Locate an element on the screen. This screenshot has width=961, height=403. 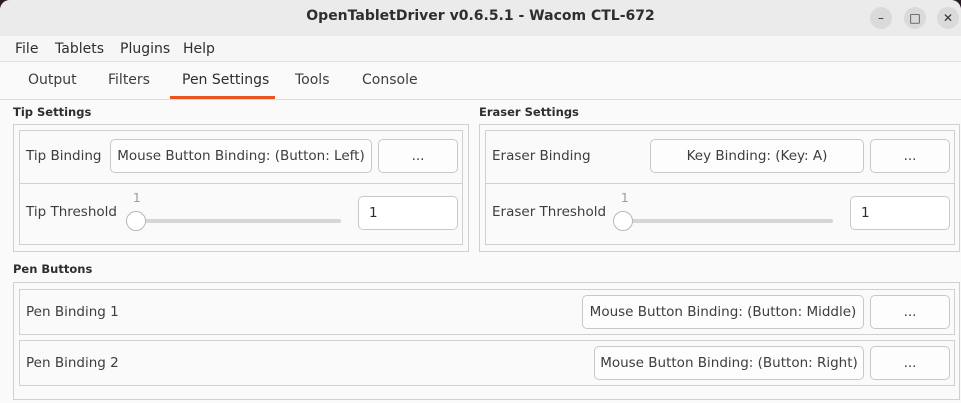
tab-pen-settings: Pen Settings is located at coordinates (225, 80).